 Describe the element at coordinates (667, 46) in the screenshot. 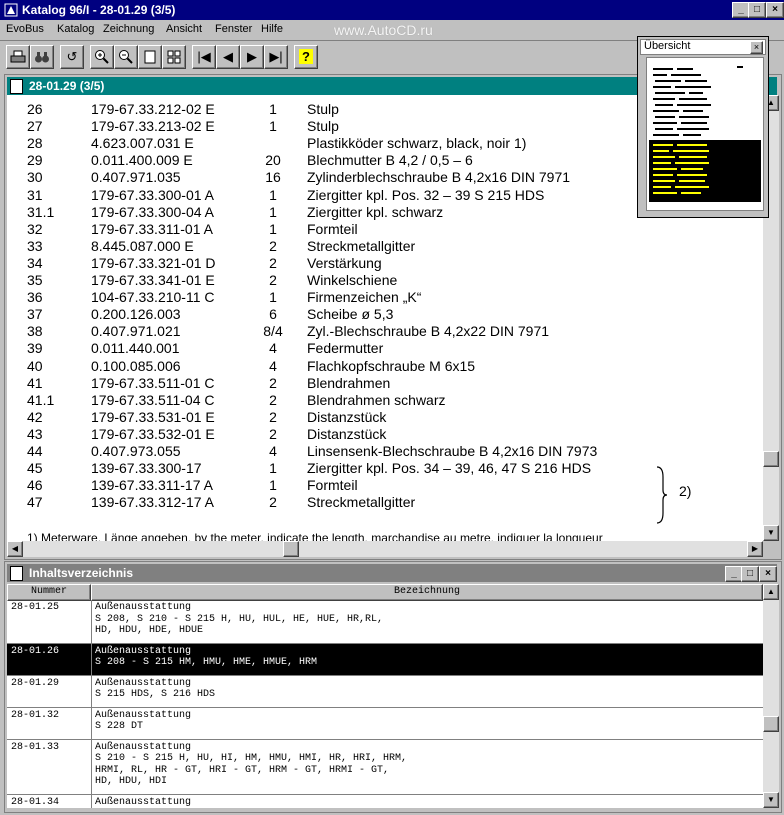

I see `overview-title: Übersicht` at that location.